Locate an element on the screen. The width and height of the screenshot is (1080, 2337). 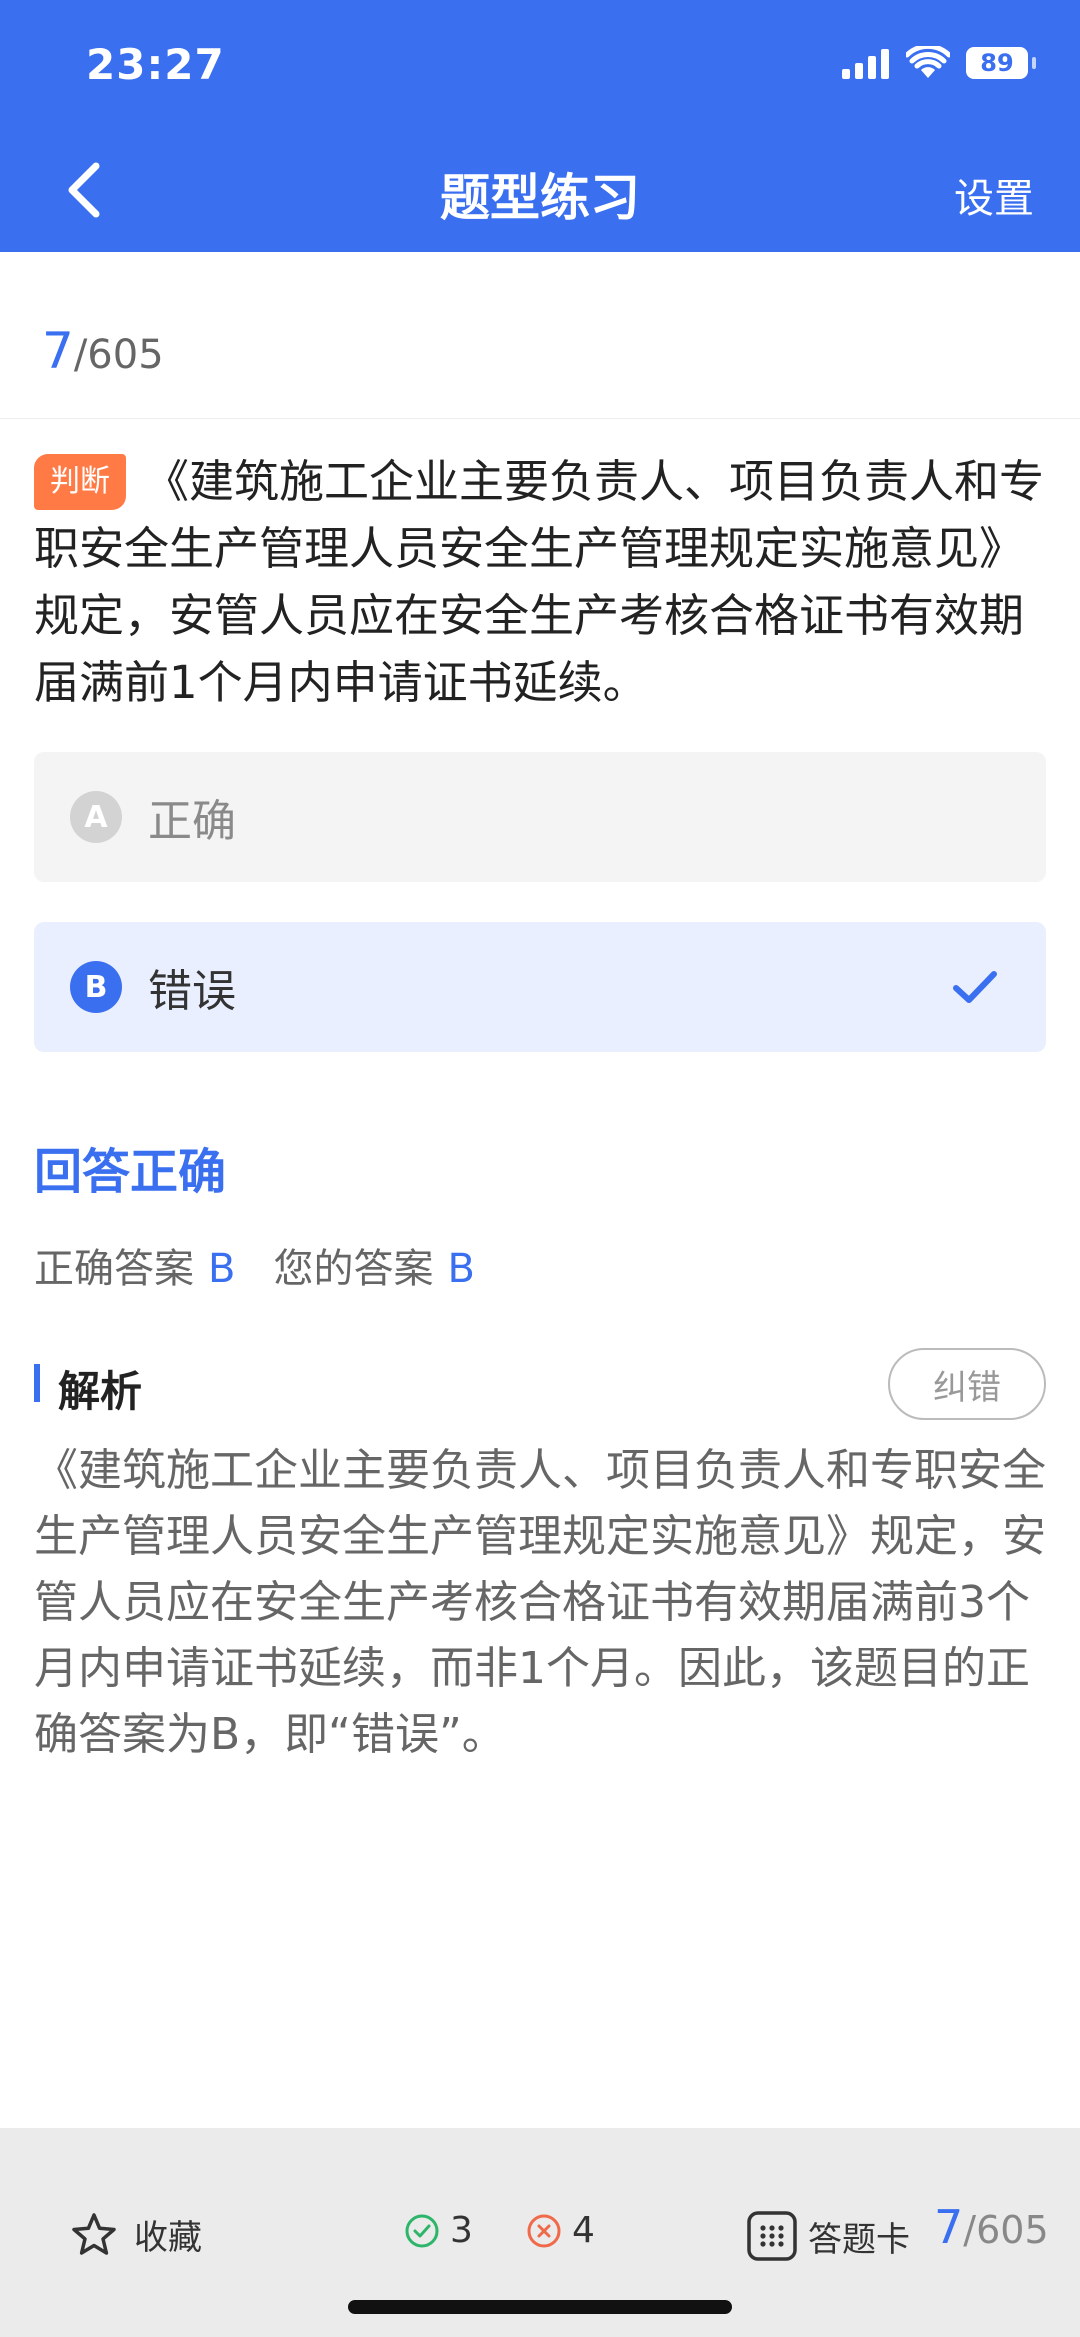
wrong-count: 4 is located at coordinates (560, 2230).